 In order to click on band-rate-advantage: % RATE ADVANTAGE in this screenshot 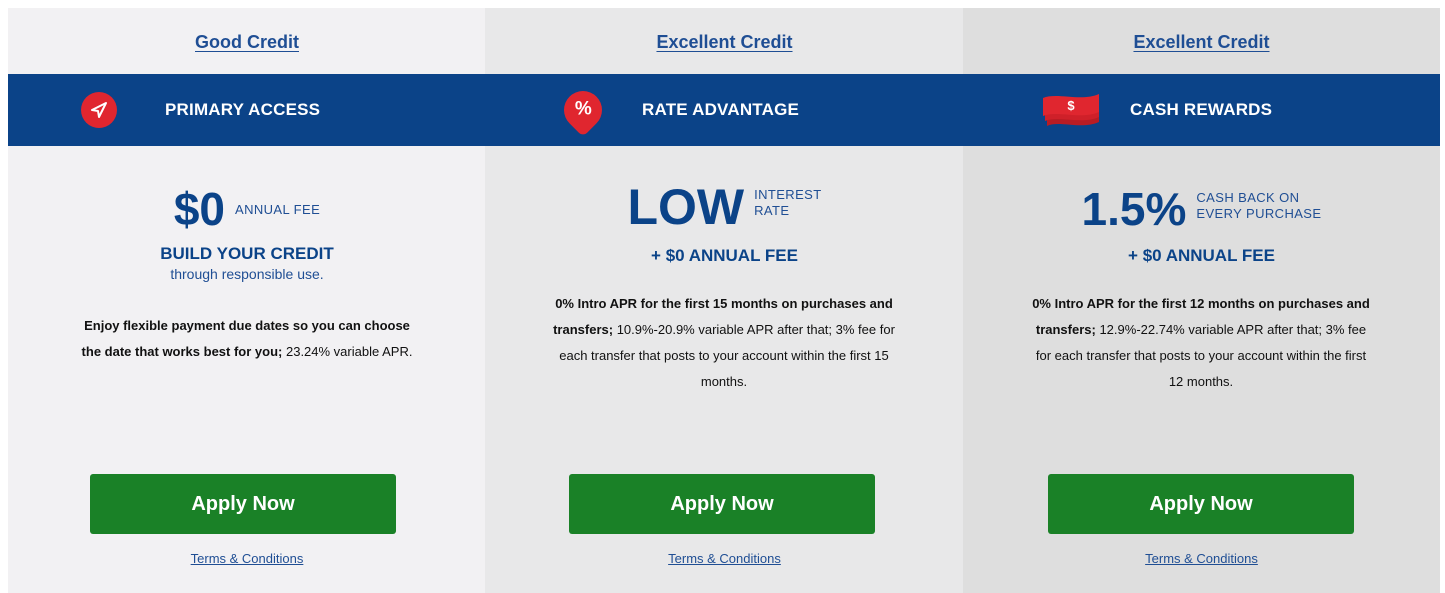, I will do `click(678, 110)`.